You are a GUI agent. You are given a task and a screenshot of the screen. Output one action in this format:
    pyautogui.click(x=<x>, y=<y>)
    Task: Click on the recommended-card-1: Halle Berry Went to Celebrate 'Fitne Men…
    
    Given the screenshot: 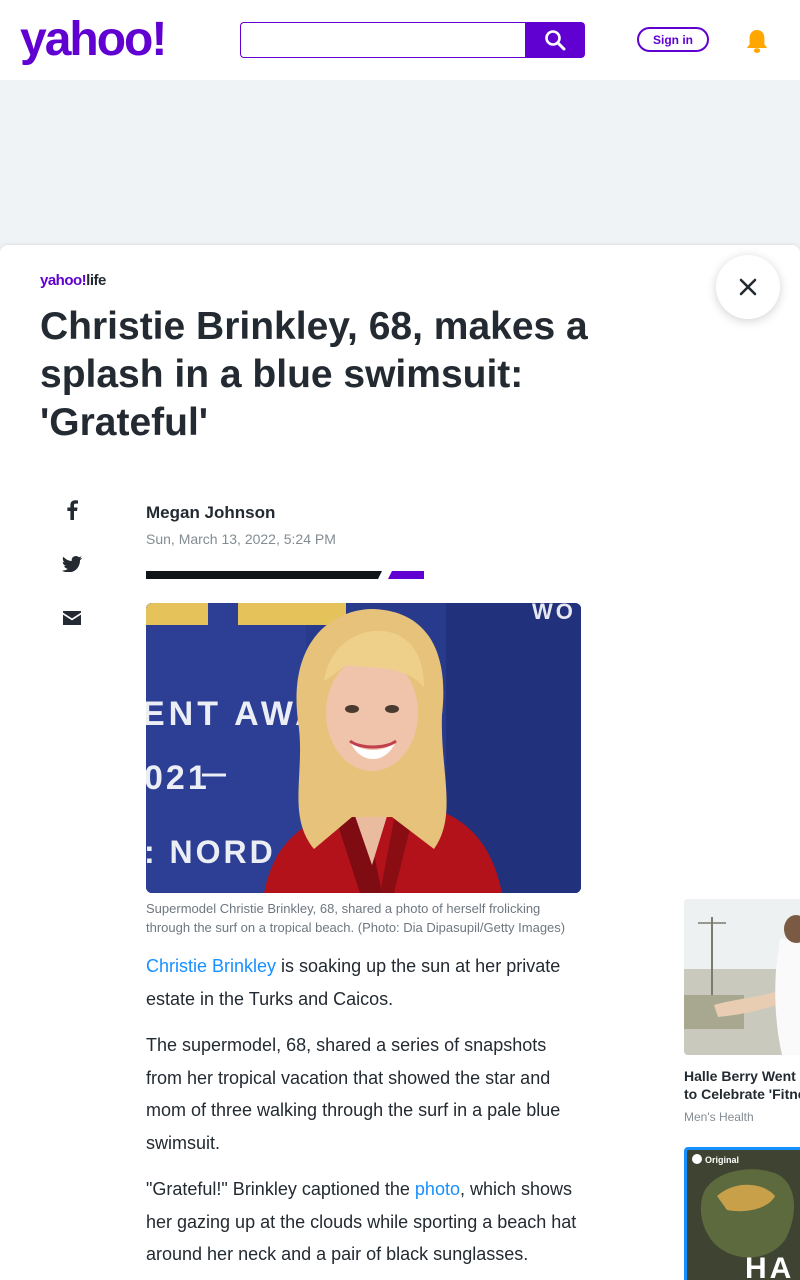 What is the action you would take?
    pyautogui.click(x=742, y=1014)
    